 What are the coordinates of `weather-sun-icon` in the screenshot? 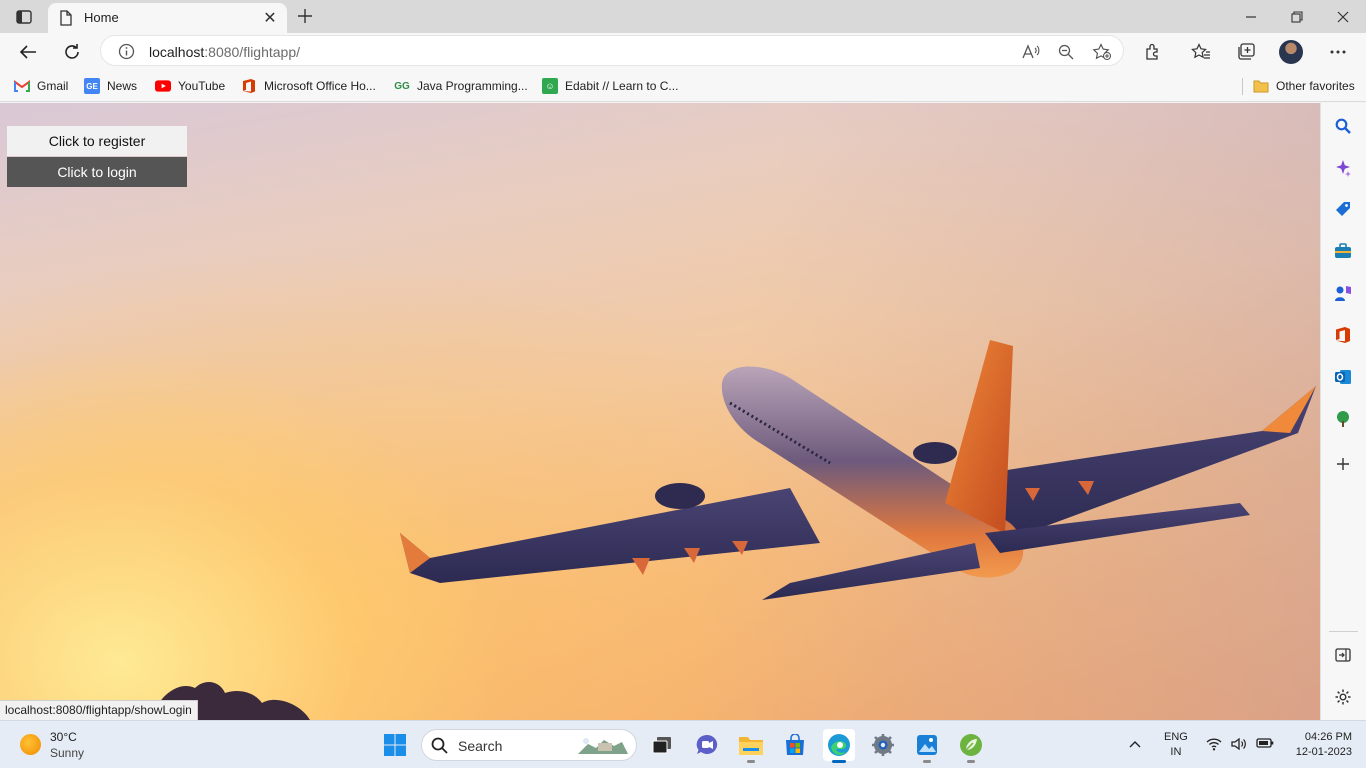 It's located at (30, 744).